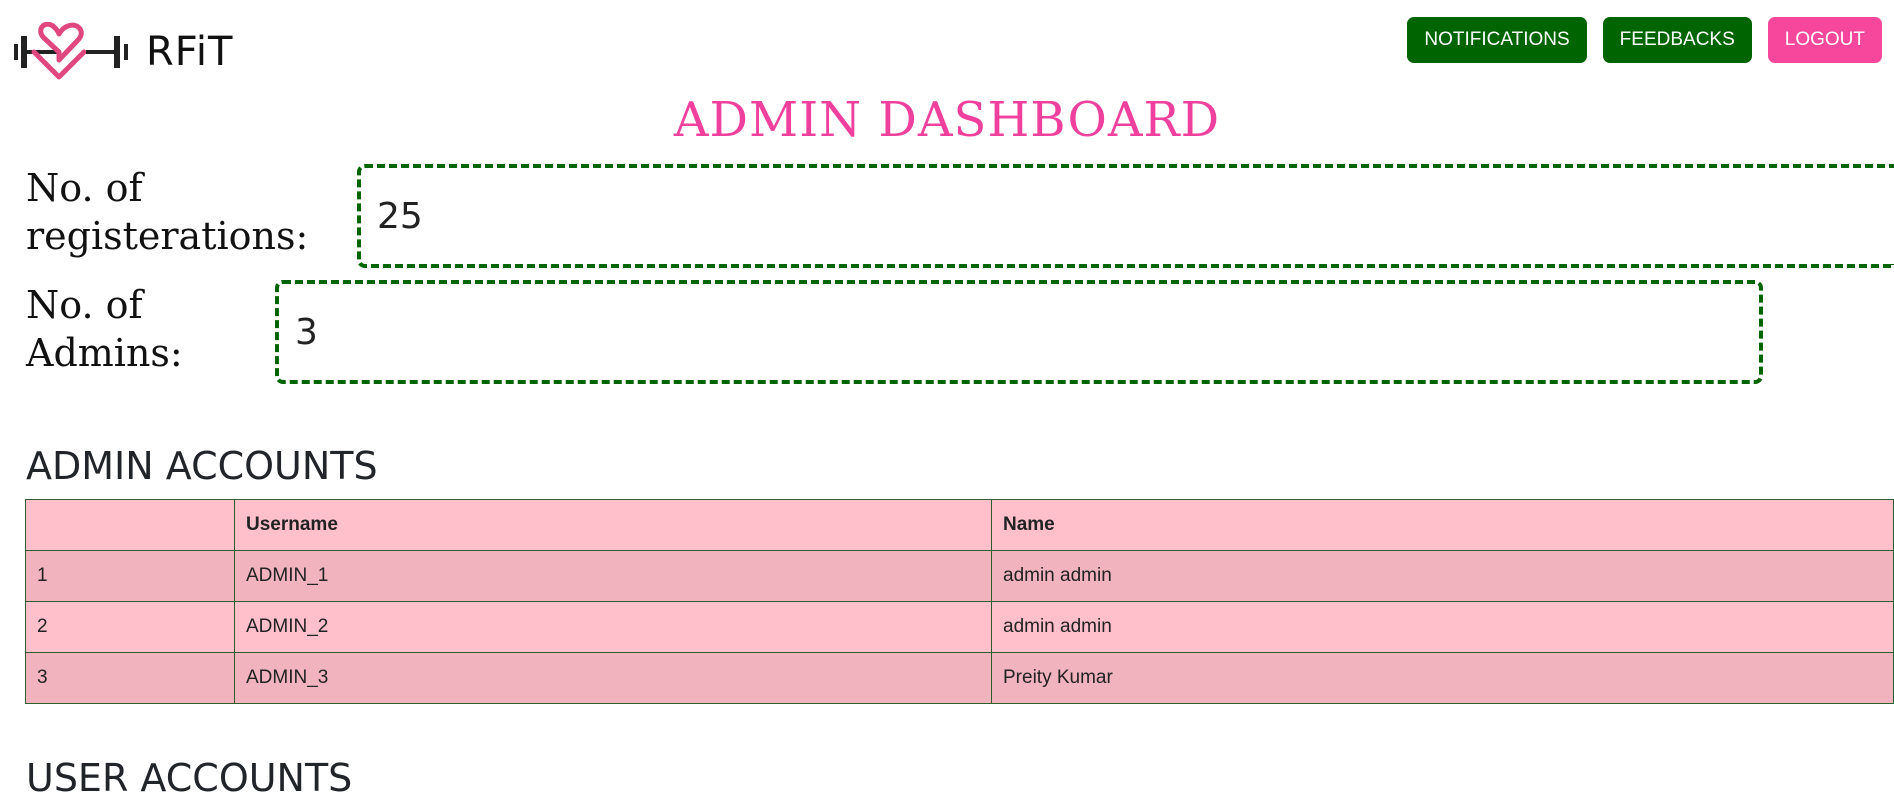 The height and width of the screenshot is (811, 1894). I want to click on notifications-button: NOTIFICATIONS, so click(1497, 40).